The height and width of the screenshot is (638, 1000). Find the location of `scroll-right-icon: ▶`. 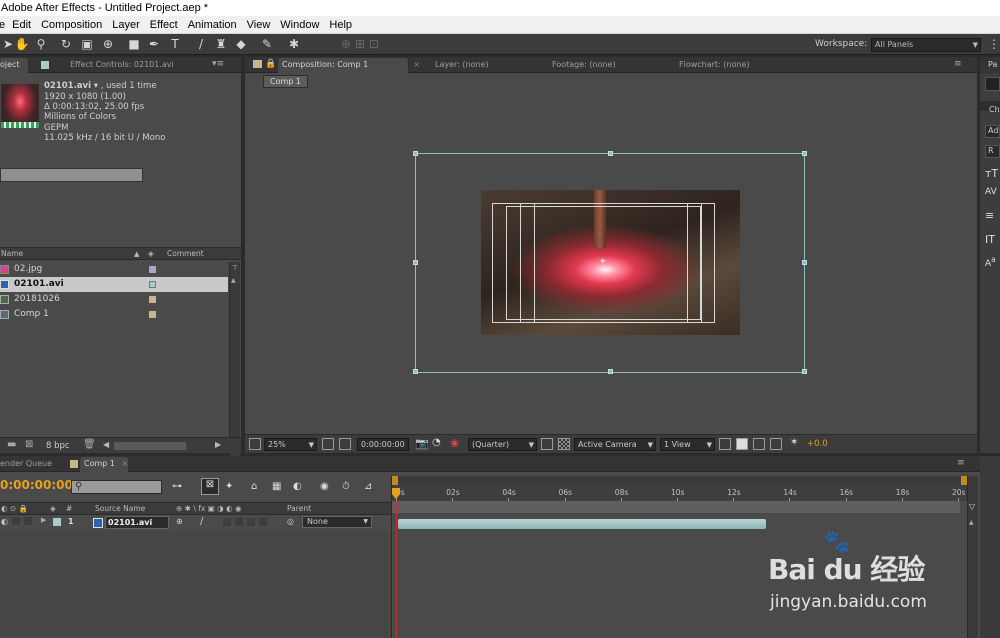

scroll-right-icon: ▶ is located at coordinates (218, 444).